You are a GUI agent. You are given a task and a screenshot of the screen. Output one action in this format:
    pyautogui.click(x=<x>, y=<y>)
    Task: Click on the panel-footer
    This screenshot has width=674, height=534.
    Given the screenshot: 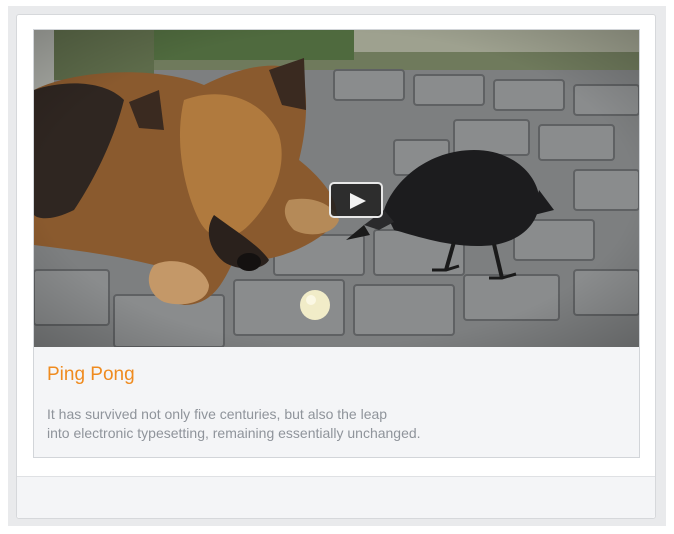 What is the action you would take?
    pyautogui.click(x=336, y=497)
    